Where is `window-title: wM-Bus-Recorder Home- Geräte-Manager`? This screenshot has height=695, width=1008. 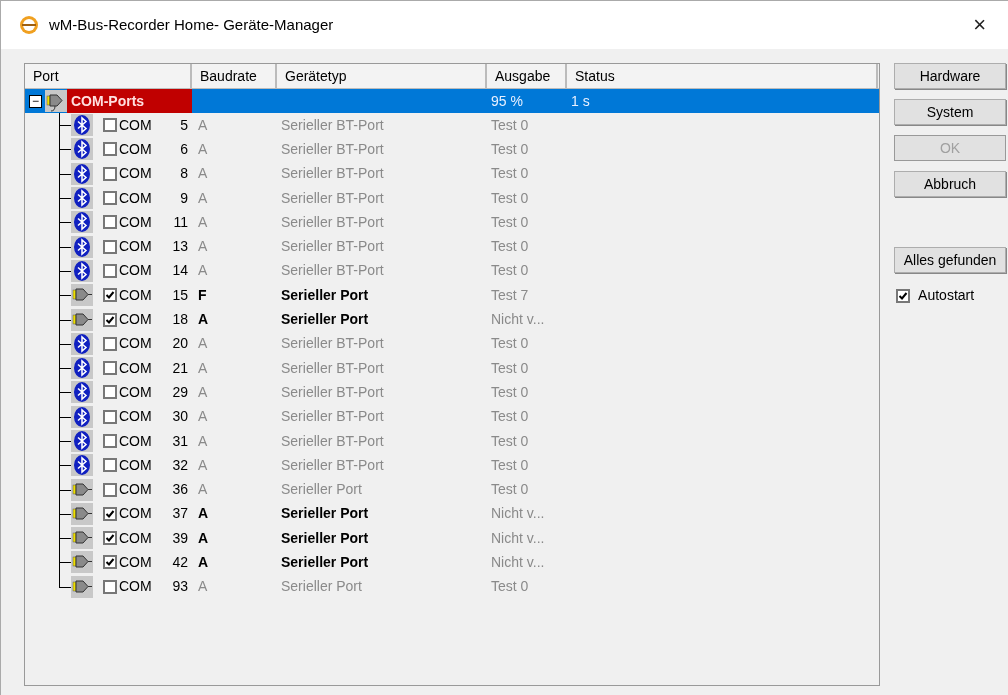 window-title: wM-Bus-Recorder Home- Geräte-Manager is located at coordinates (191, 24).